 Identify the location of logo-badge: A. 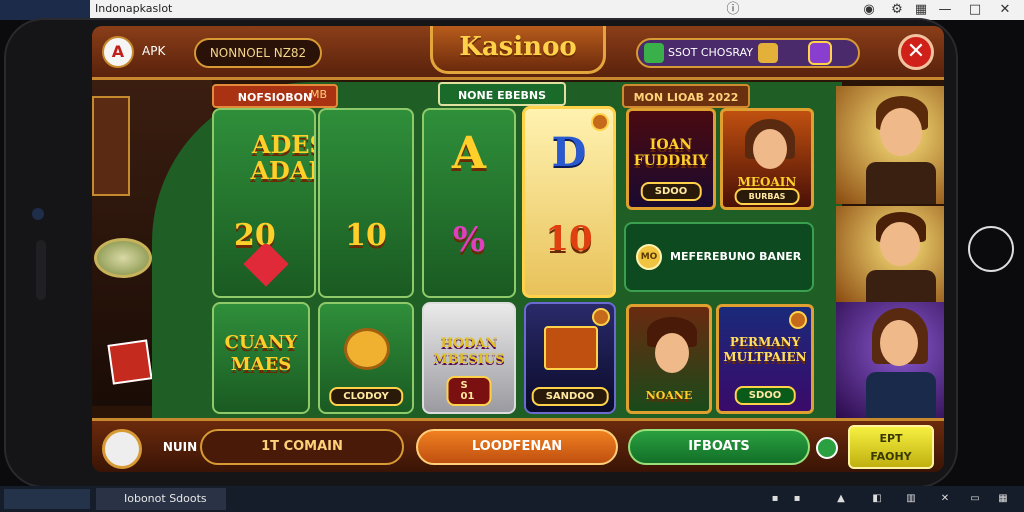
(118, 52).